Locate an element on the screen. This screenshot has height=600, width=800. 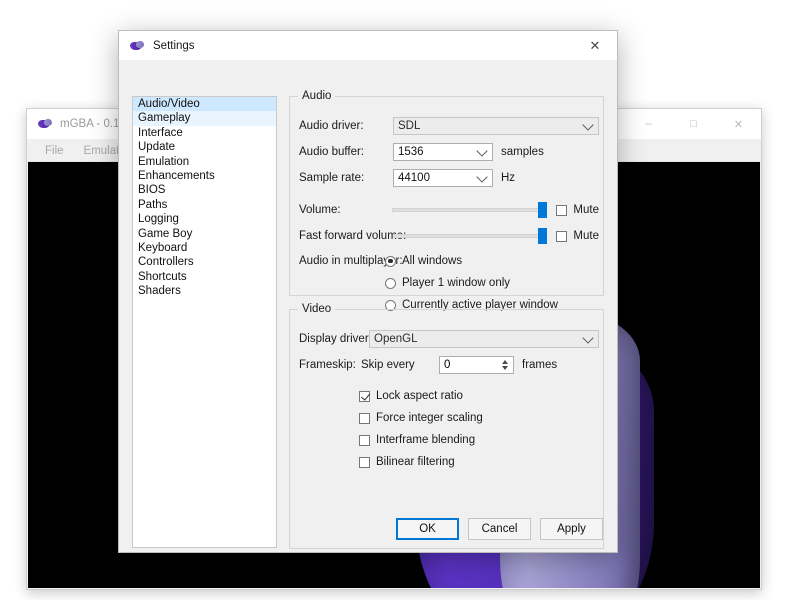
audio-group-title: Audio is located at coordinates (317, 96).